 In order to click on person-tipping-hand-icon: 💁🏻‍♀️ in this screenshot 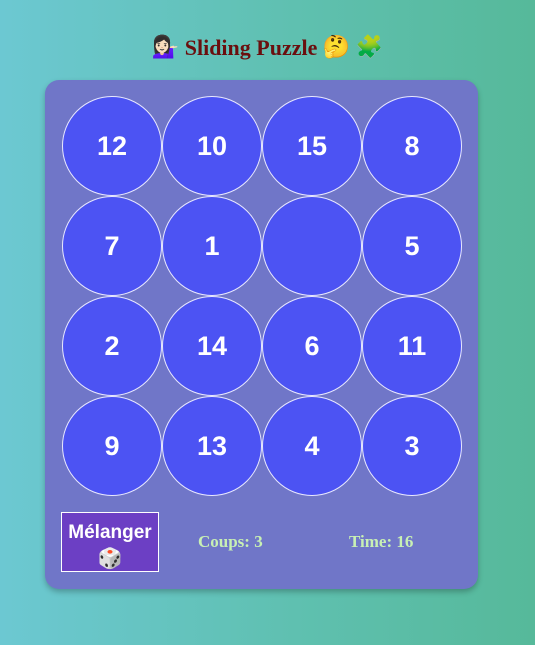, I will do `click(165, 47)`.